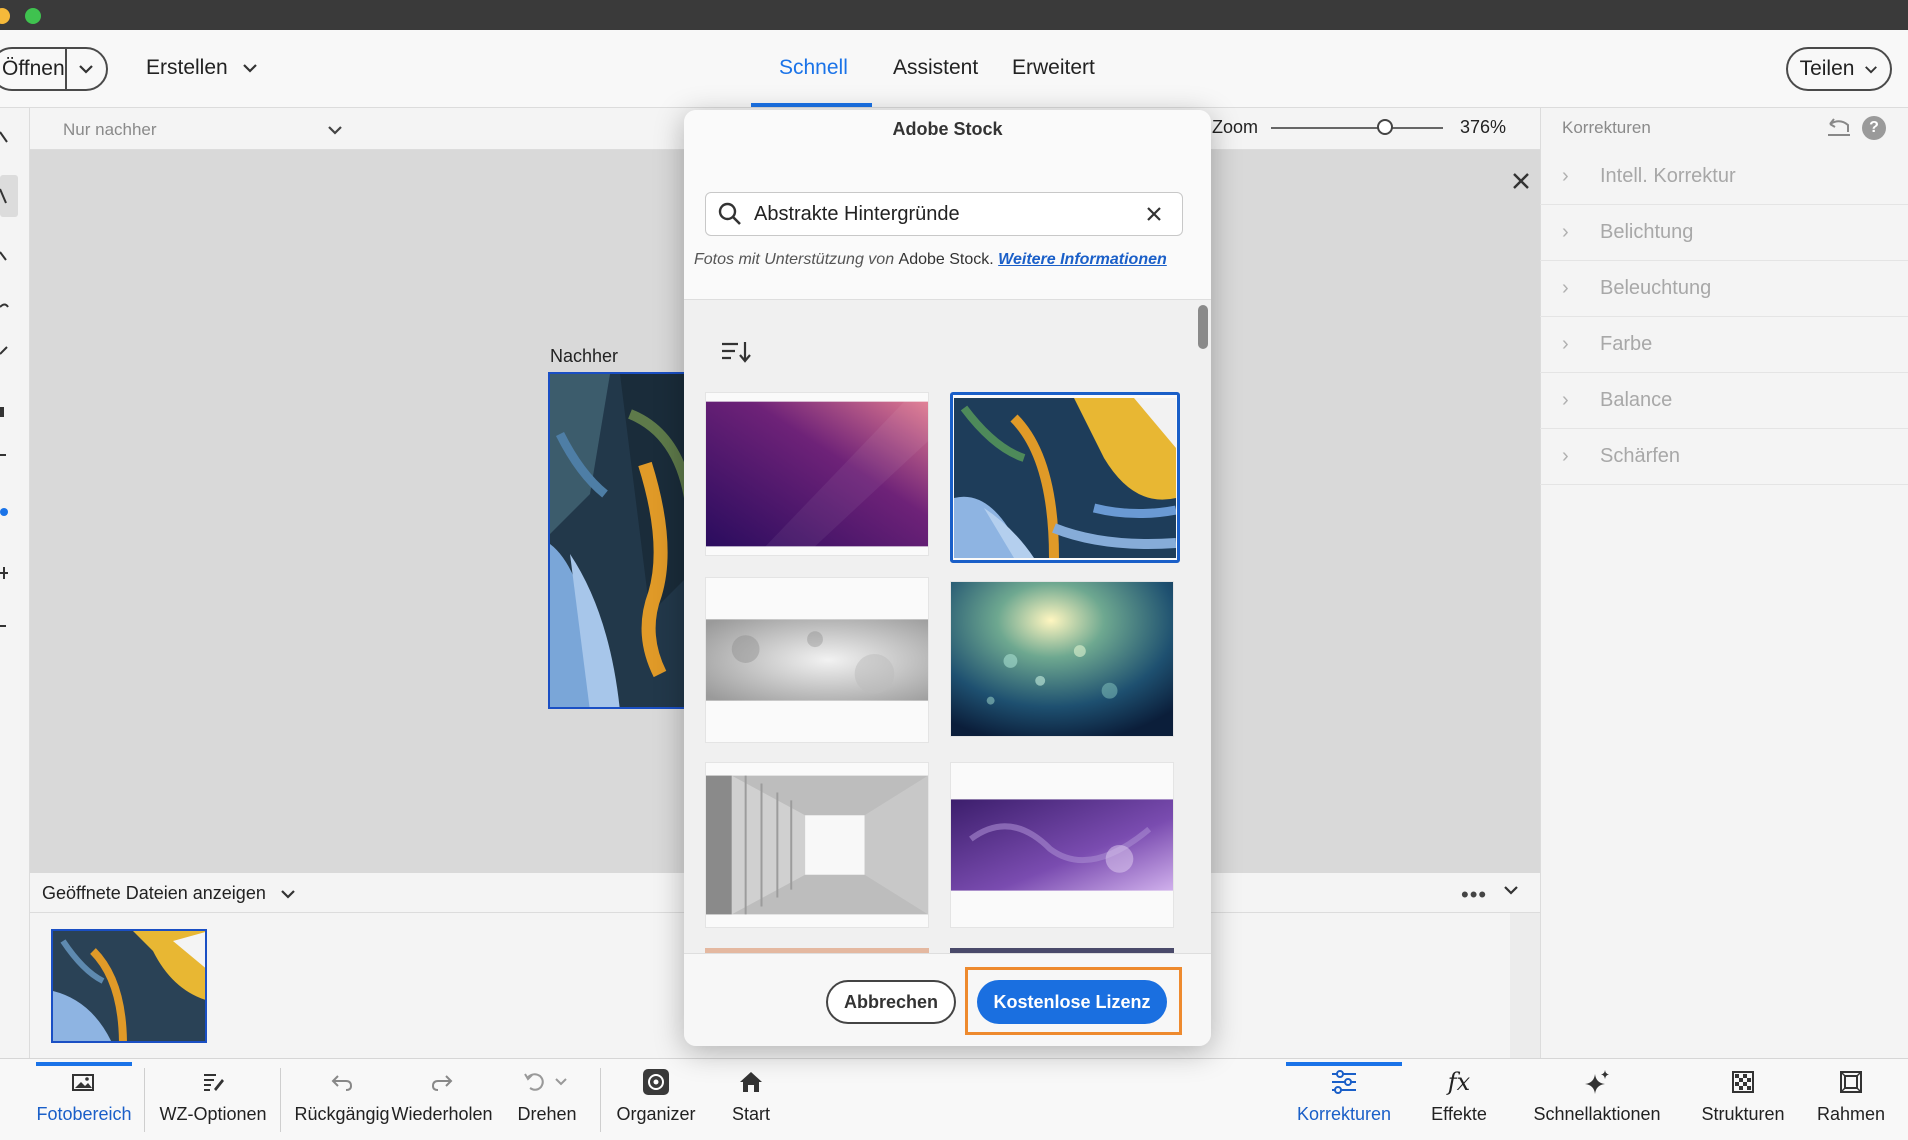 The width and height of the screenshot is (1908, 1140). What do you see at coordinates (1072, 1002) in the screenshot?
I see `free-license-button: Kostenlose Lizenz` at bounding box center [1072, 1002].